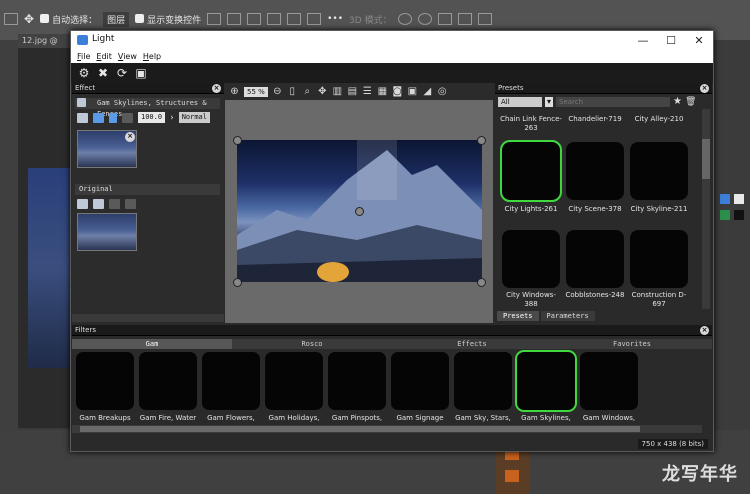 Image resolution: width=750 pixels, height=494 pixels. I want to click on layer-select-dropdown: 图层, so click(116, 19).